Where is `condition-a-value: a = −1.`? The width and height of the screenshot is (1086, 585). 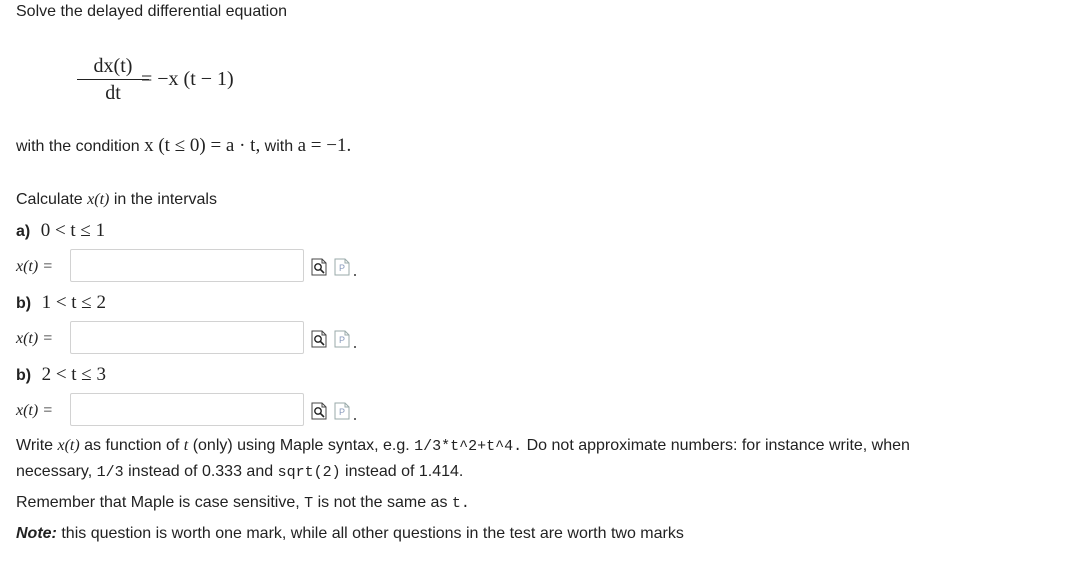
condition-a-value: a = −1. is located at coordinates (324, 145).